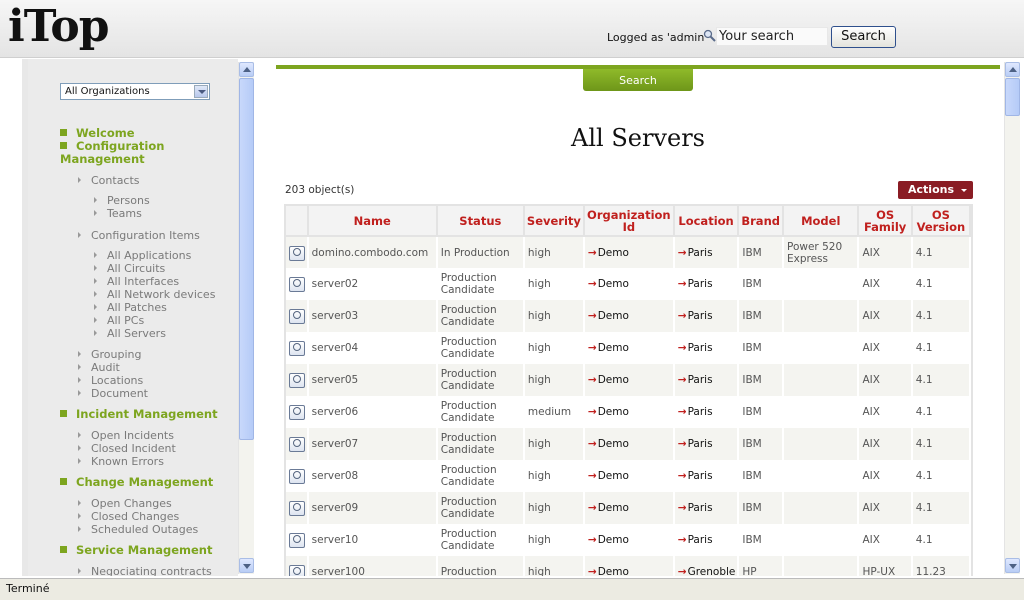 This screenshot has height=600, width=1024. I want to click on sidebar-item-open-incidents: Open Incidents, so click(126, 435).